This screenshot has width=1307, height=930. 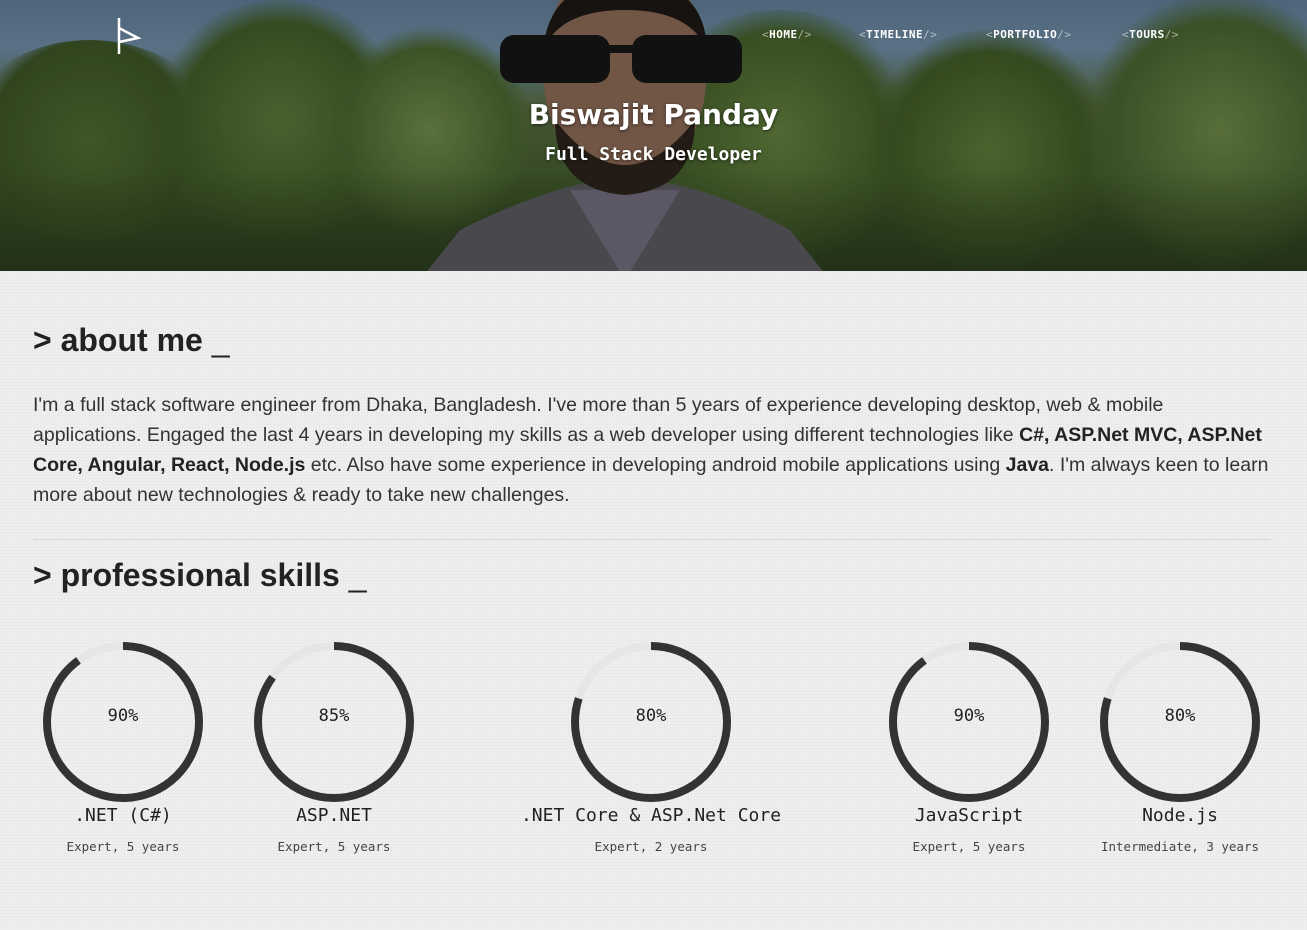 I want to click on skill-level: Expert, 5 years, so click(x=334, y=846).